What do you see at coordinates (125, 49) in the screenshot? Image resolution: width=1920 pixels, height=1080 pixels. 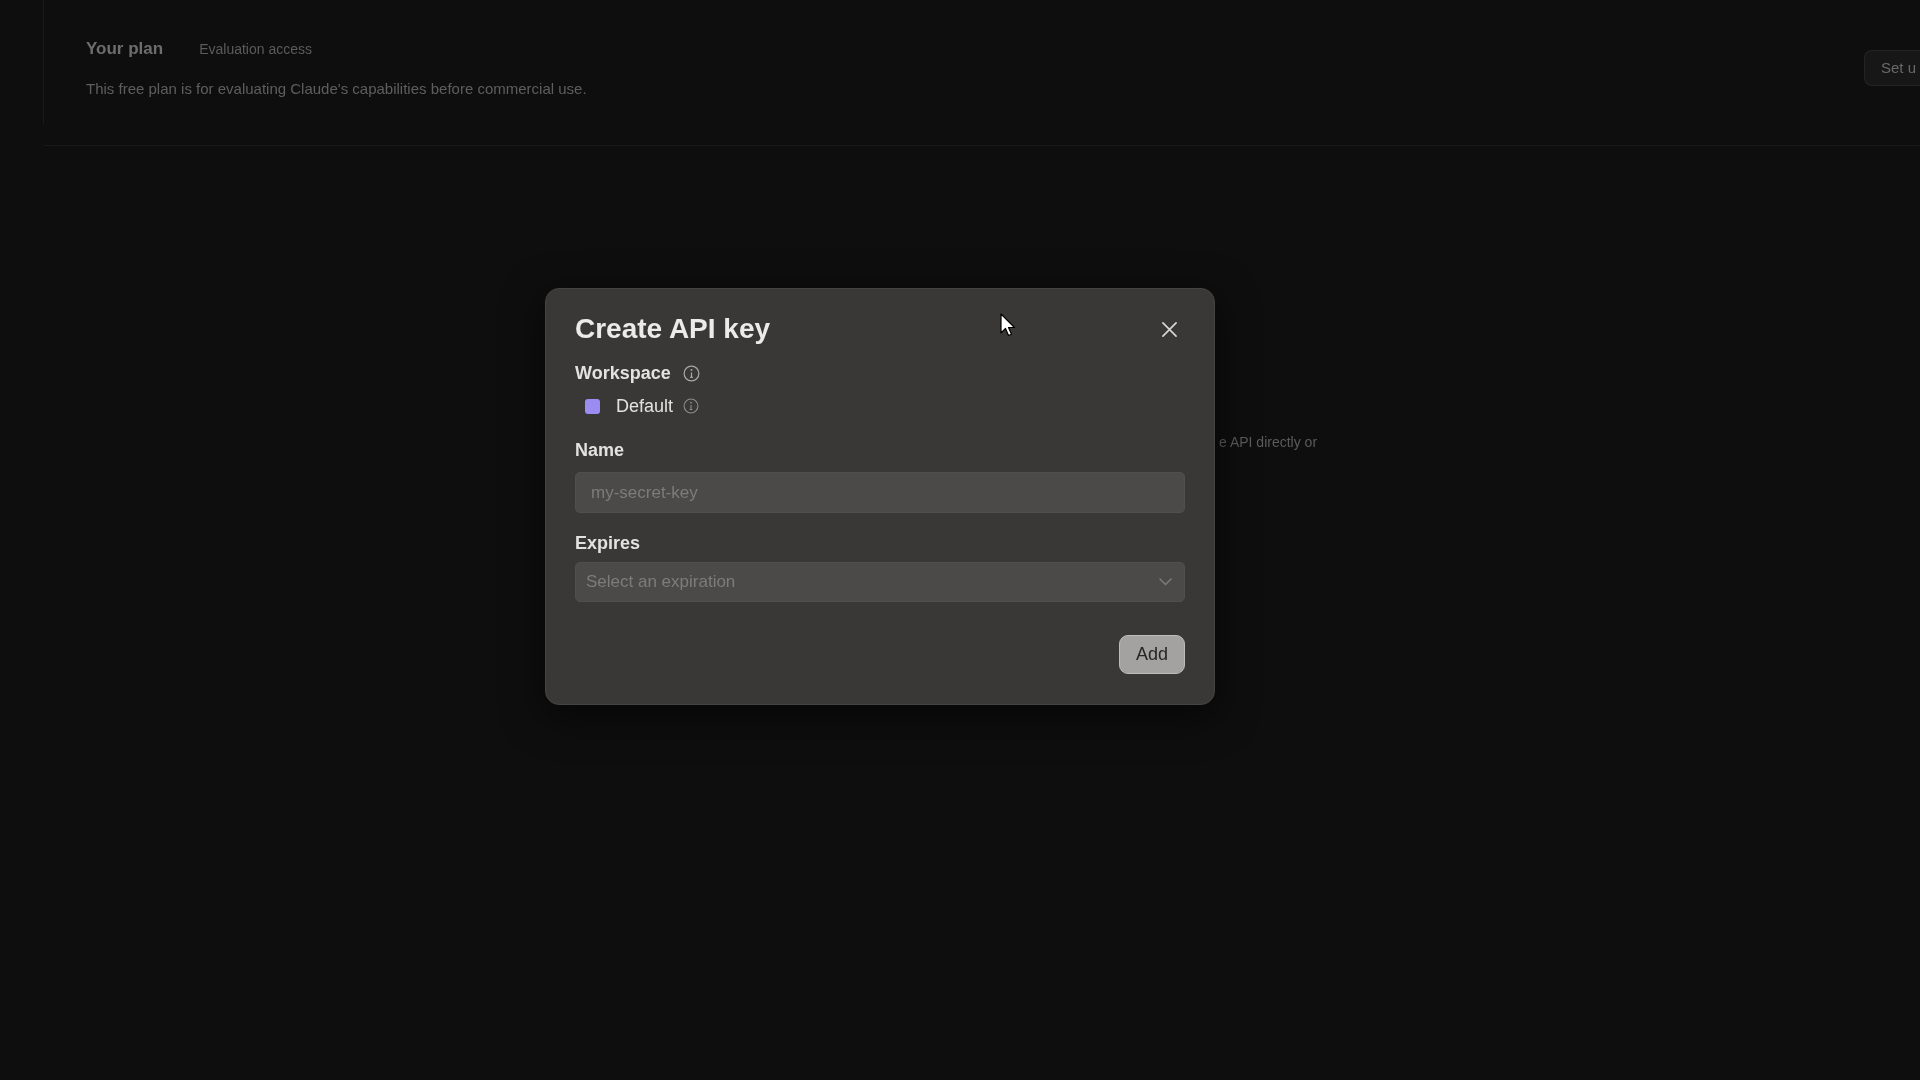 I see `plan-title: Your plan` at bounding box center [125, 49].